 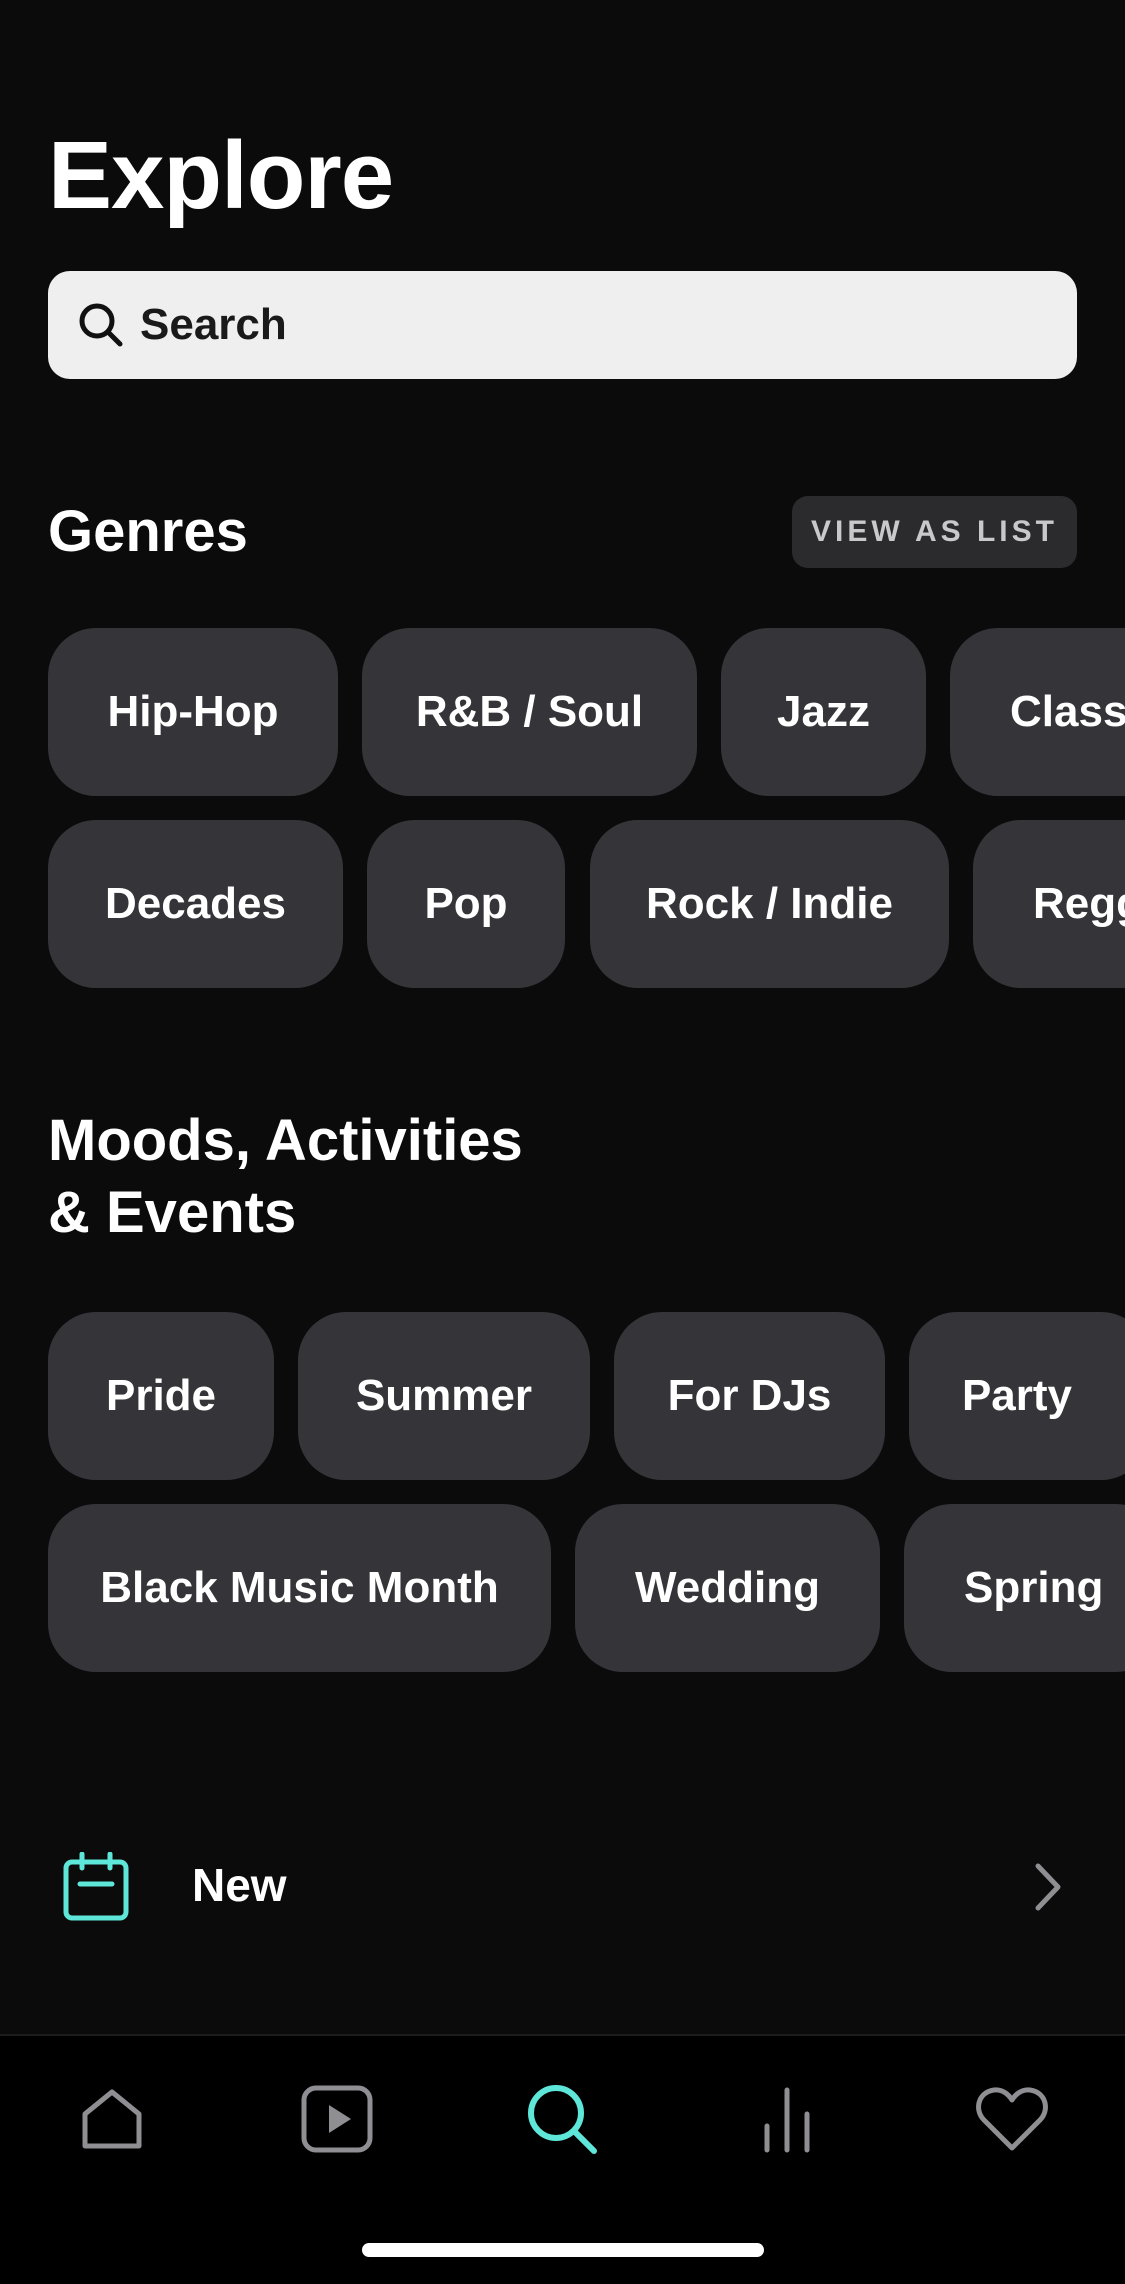 I want to click on chip-classical: Classi, so click(x=1037, y=712).